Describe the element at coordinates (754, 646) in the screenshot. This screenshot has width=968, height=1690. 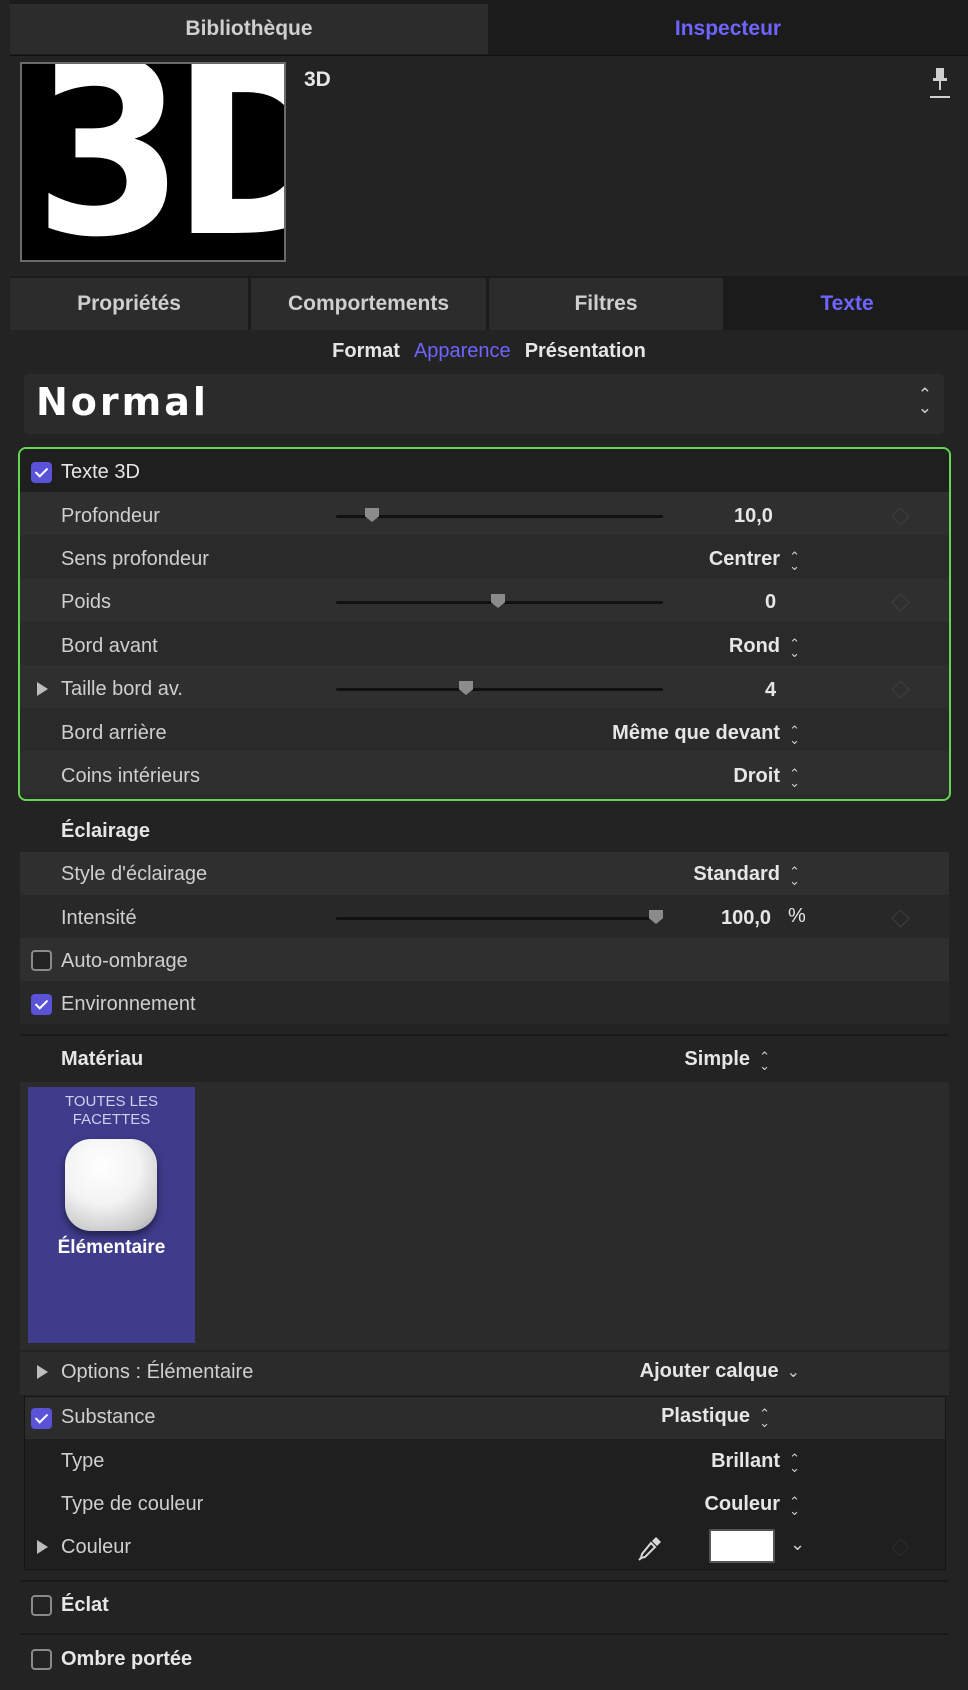
I see `front-edge-value: Rond` at that location.